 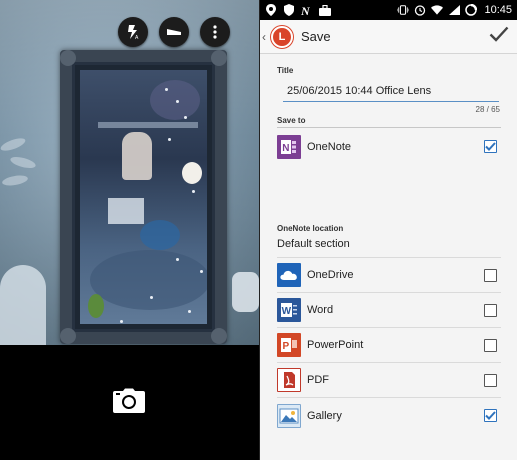 I want to click on powerpoint-checkbox, so click(x=490, y=345).